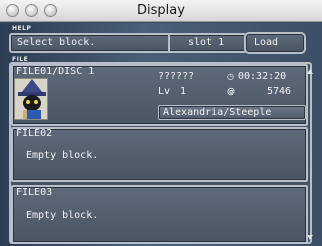 The height and width of the screenshot is (246, 322). What do you see at coordinates (230, 76) in the screenshot?
I see `clock-icon: ◷` at bounding box center [230, 76].